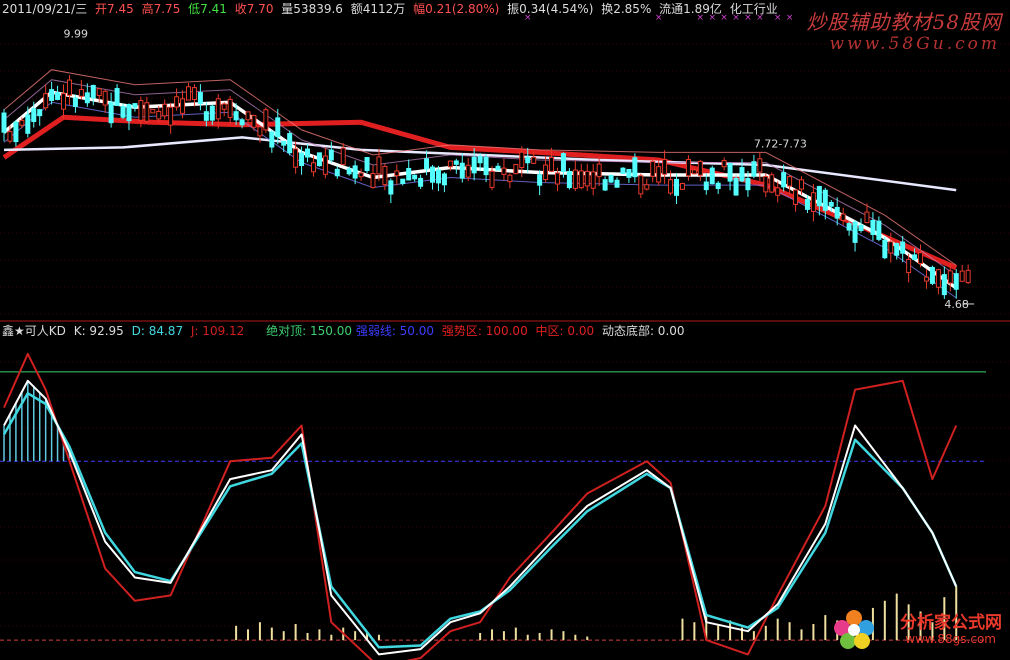 The image size is (1010, 660). Describe the element at coordinates (309, 331) in the screenshot. I see `indicator-abs-top: 绝对顶: 150.00` at that location.